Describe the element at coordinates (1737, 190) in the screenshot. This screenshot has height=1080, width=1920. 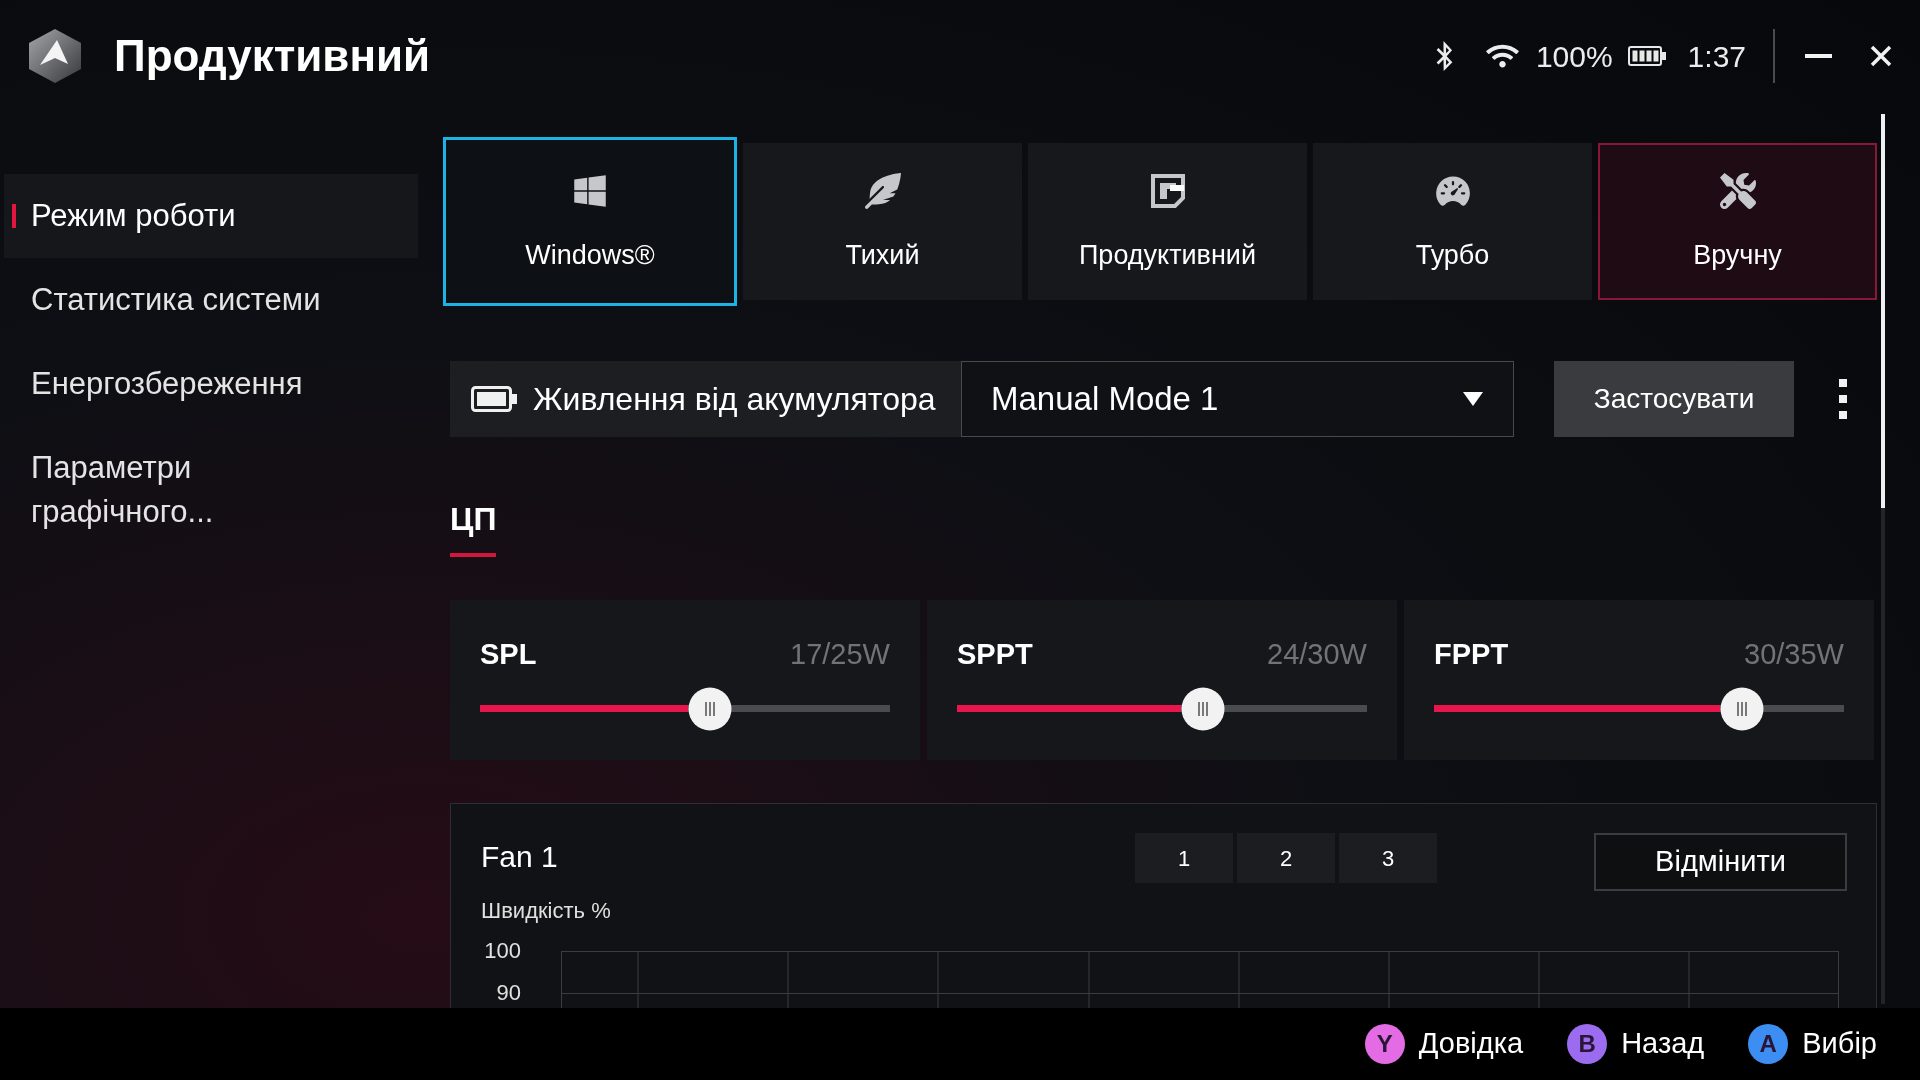
I see `tools-icon` at that location.